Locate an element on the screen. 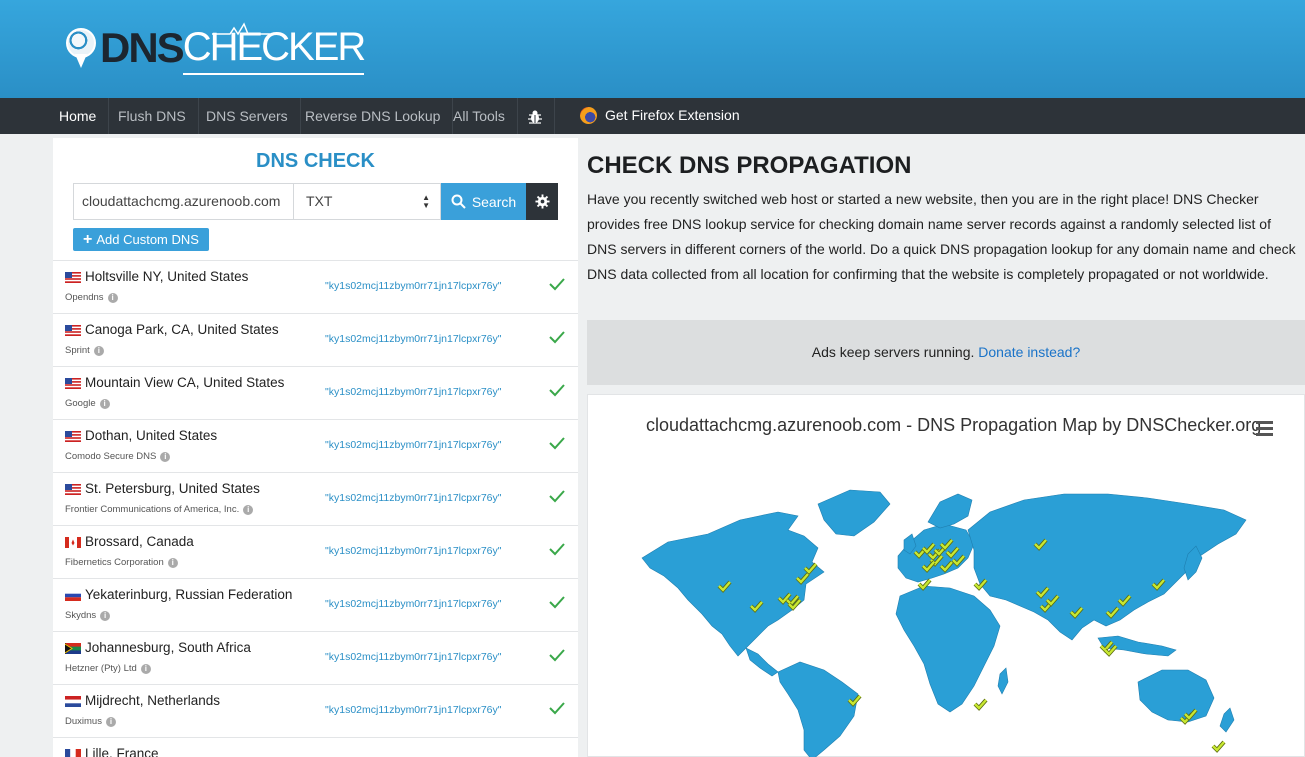 This screenshot has width=1305, height=757. record-type-select: TXT ▲ ▼ is located at coordinates (367, 201).